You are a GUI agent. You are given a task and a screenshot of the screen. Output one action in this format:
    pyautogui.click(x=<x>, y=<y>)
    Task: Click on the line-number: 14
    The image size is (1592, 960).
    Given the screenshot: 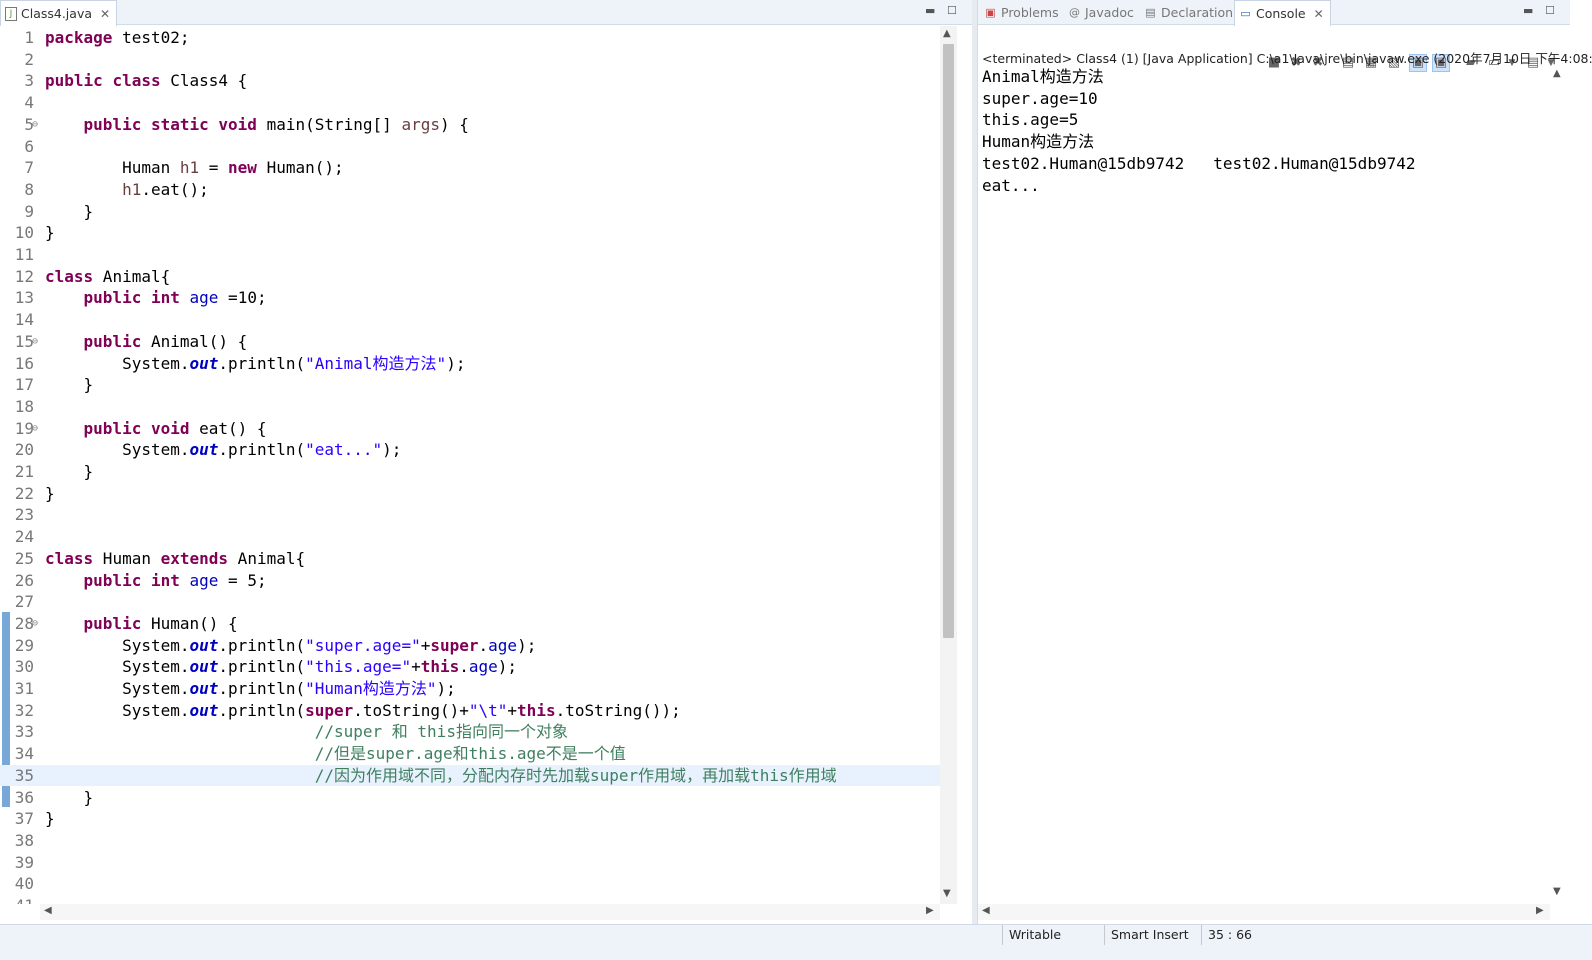 What is the action you would take?
    pyautogui.click(x=24, y=320)
    